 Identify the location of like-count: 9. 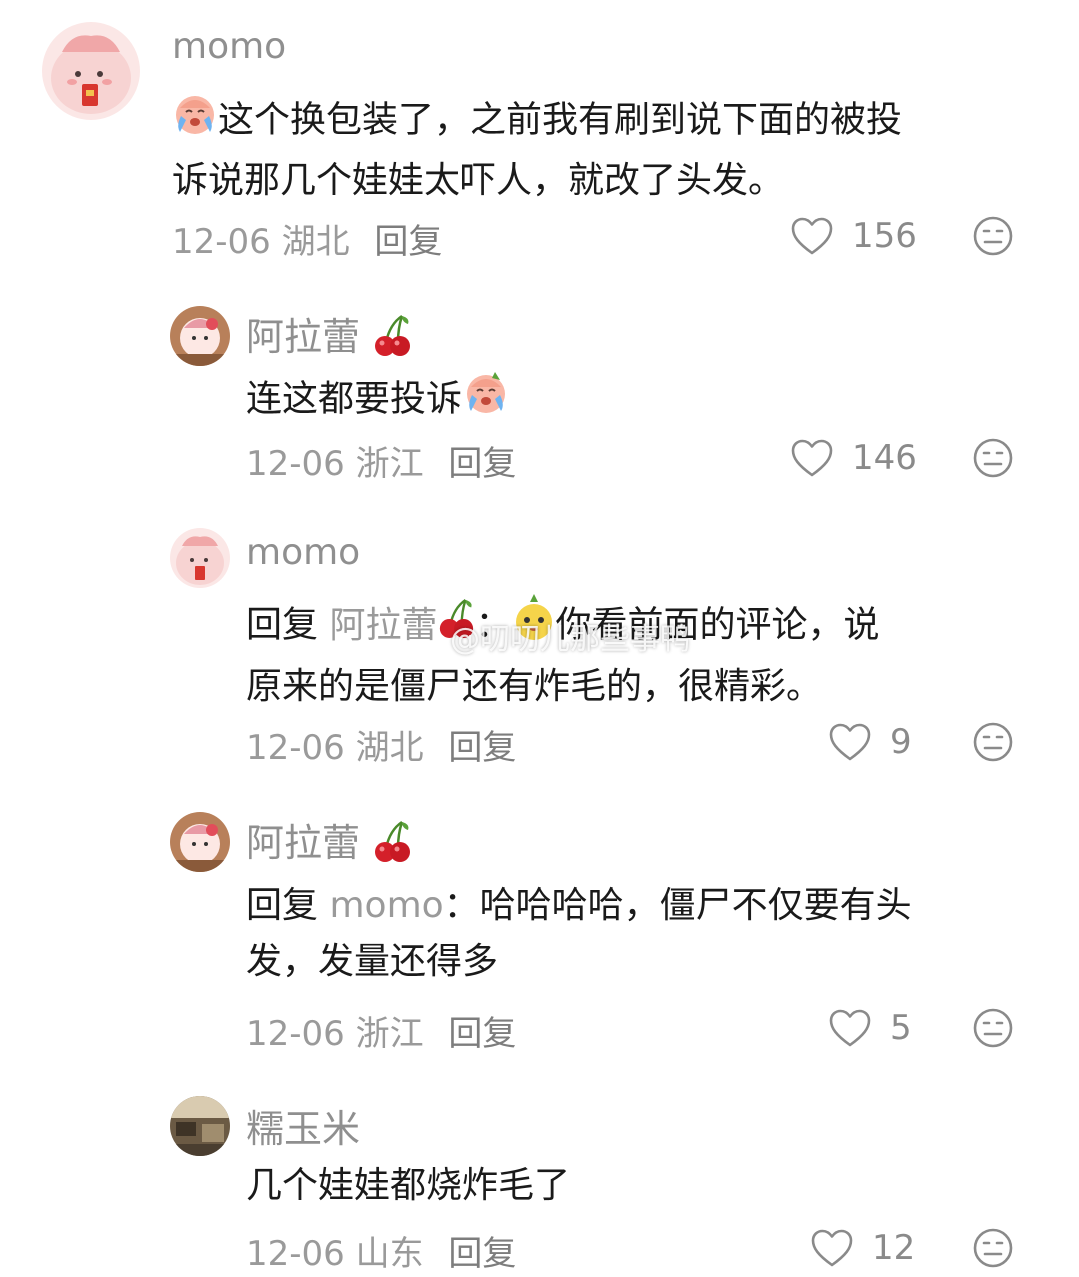
(901, 742).